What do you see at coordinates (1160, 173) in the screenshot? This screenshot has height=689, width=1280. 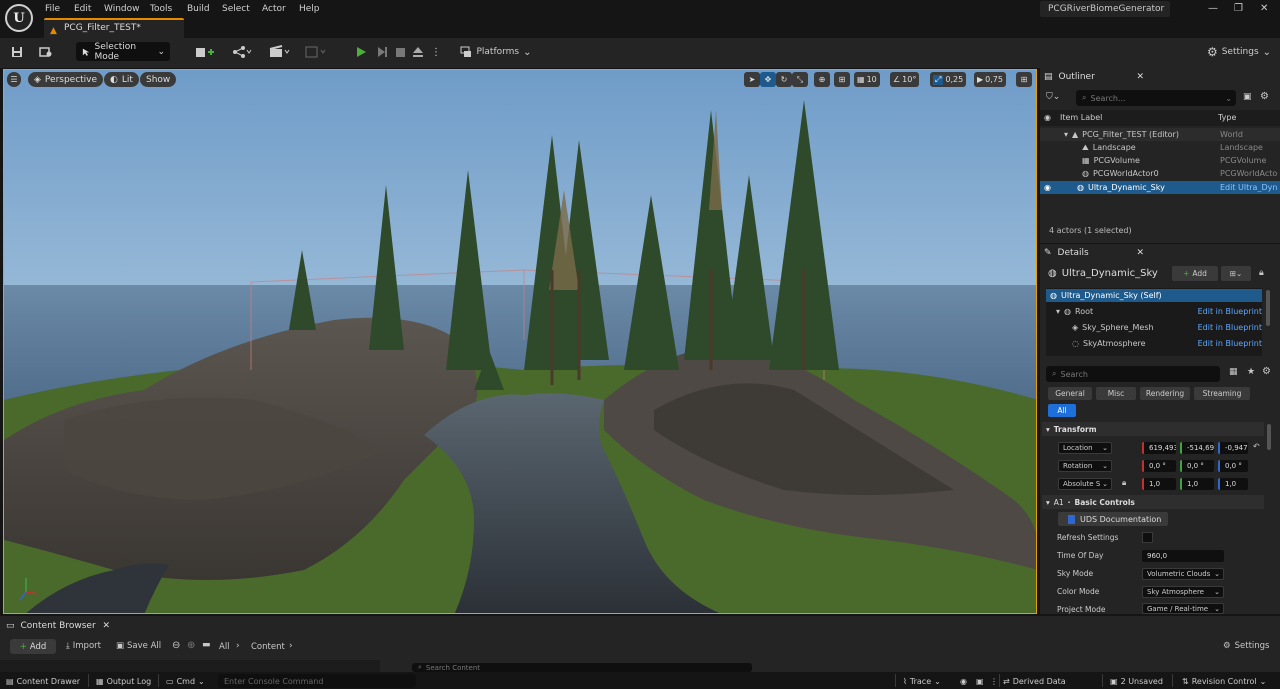 I see `tree-row: ◍ PCGWorldActor0 PCGWorldActor` at bounding box center [1160, 173].